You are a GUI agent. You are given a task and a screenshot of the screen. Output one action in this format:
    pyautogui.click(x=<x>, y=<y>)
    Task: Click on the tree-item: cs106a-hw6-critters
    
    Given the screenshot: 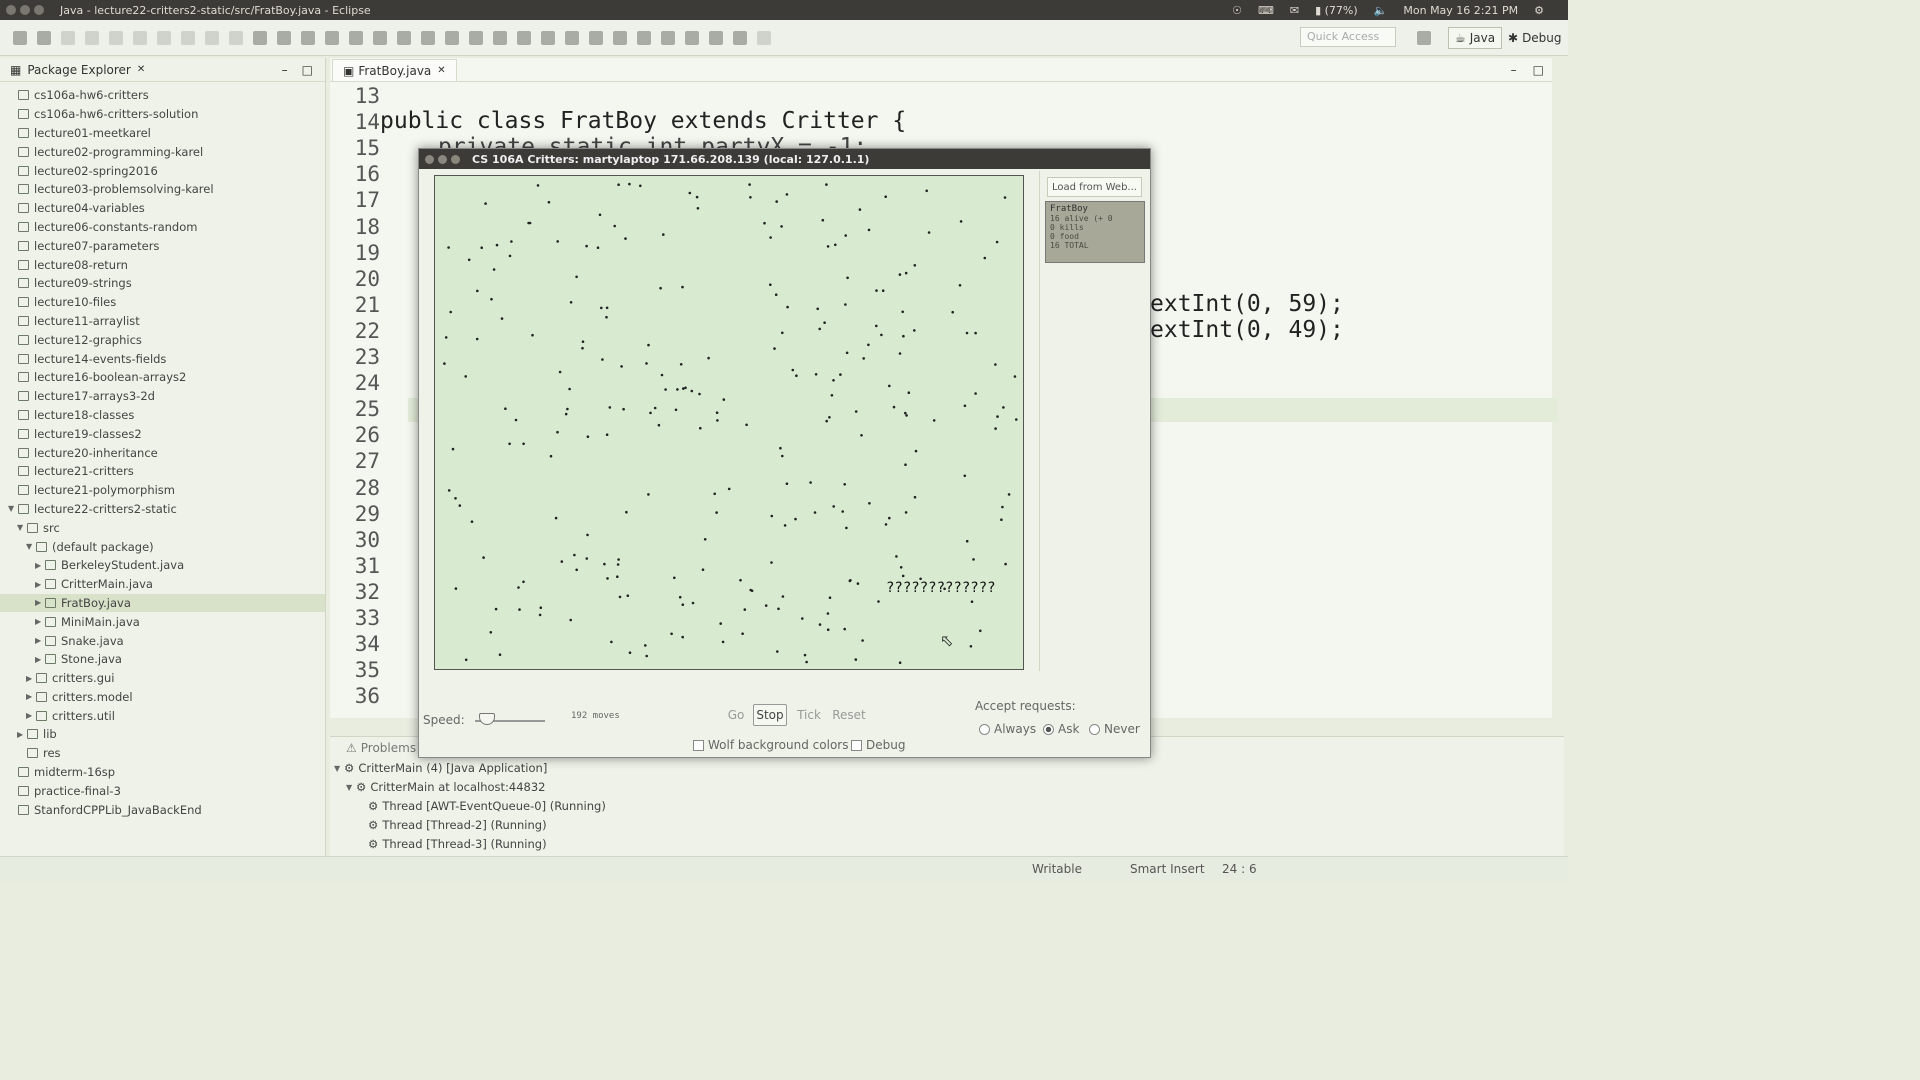 What is the action you would take?
    pyautogui.click(x=162, y=95)
    